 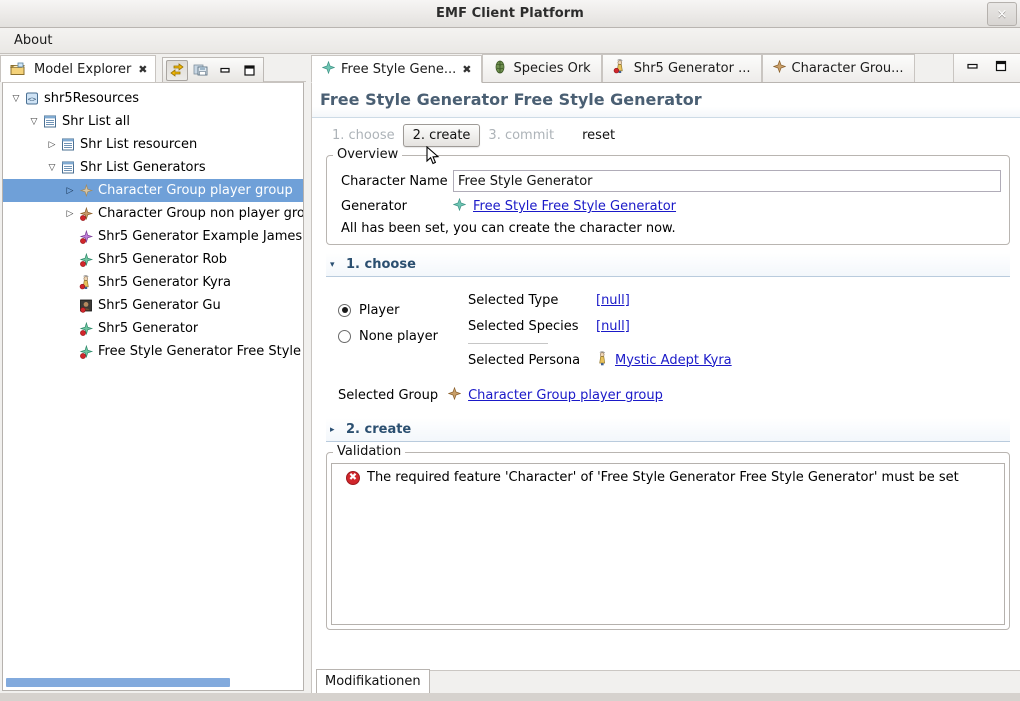 I want to click on chevron-right-icon: ▸, so click(x=335, y=430).